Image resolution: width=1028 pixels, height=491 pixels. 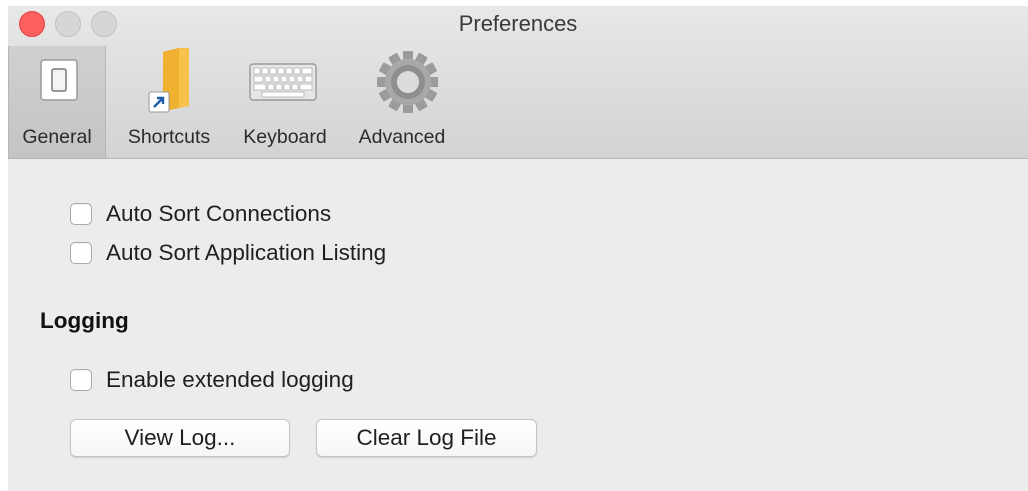 What do you see at coordinates (57, 137) in the screenshot?
I see `tab-general-label: General` at bounding box center [57, 137].